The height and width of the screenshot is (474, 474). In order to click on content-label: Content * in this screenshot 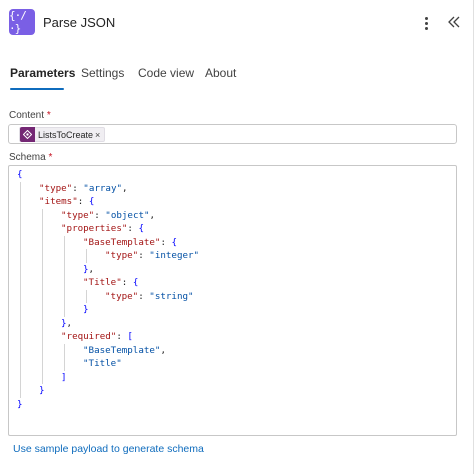, I will do `click(30, 115)`.